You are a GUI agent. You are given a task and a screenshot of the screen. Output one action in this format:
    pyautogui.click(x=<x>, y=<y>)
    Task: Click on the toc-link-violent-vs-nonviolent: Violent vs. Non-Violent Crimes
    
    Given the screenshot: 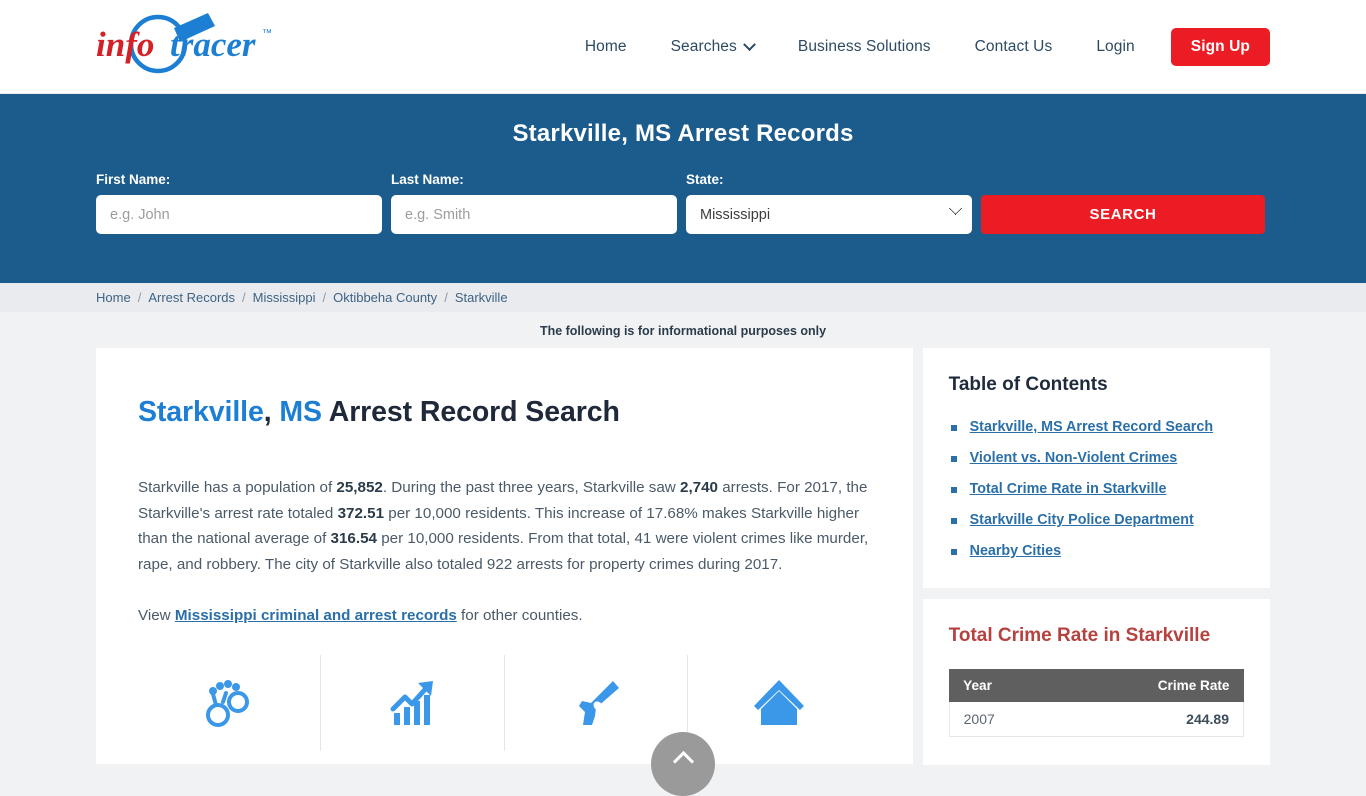 What is the action you would take?
    pyautogui.click(x=1074, y=458)
    